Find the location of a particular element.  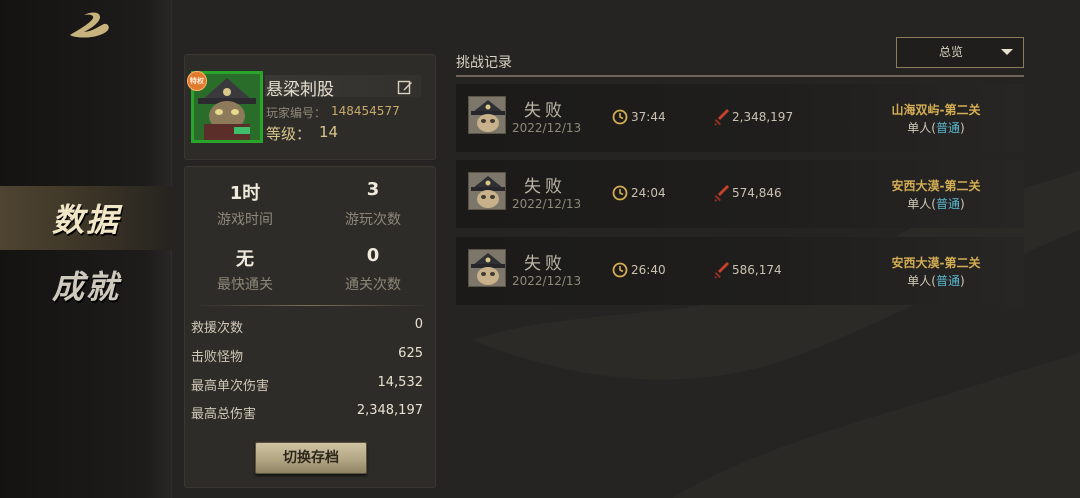

game-logo-icon is located at coordinates (89, 25).